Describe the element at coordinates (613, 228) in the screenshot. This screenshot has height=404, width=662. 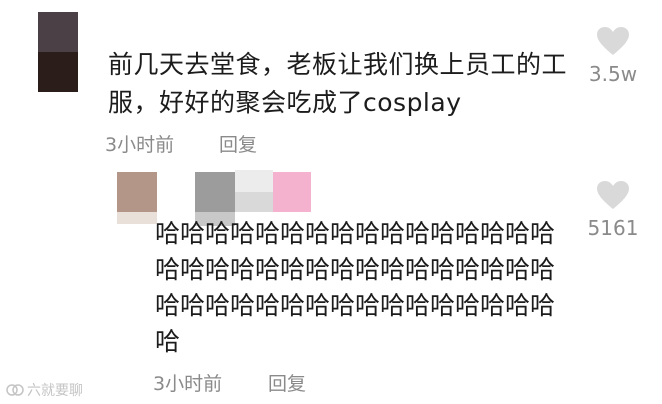
I see `reply-like-count: 5161` at that location.